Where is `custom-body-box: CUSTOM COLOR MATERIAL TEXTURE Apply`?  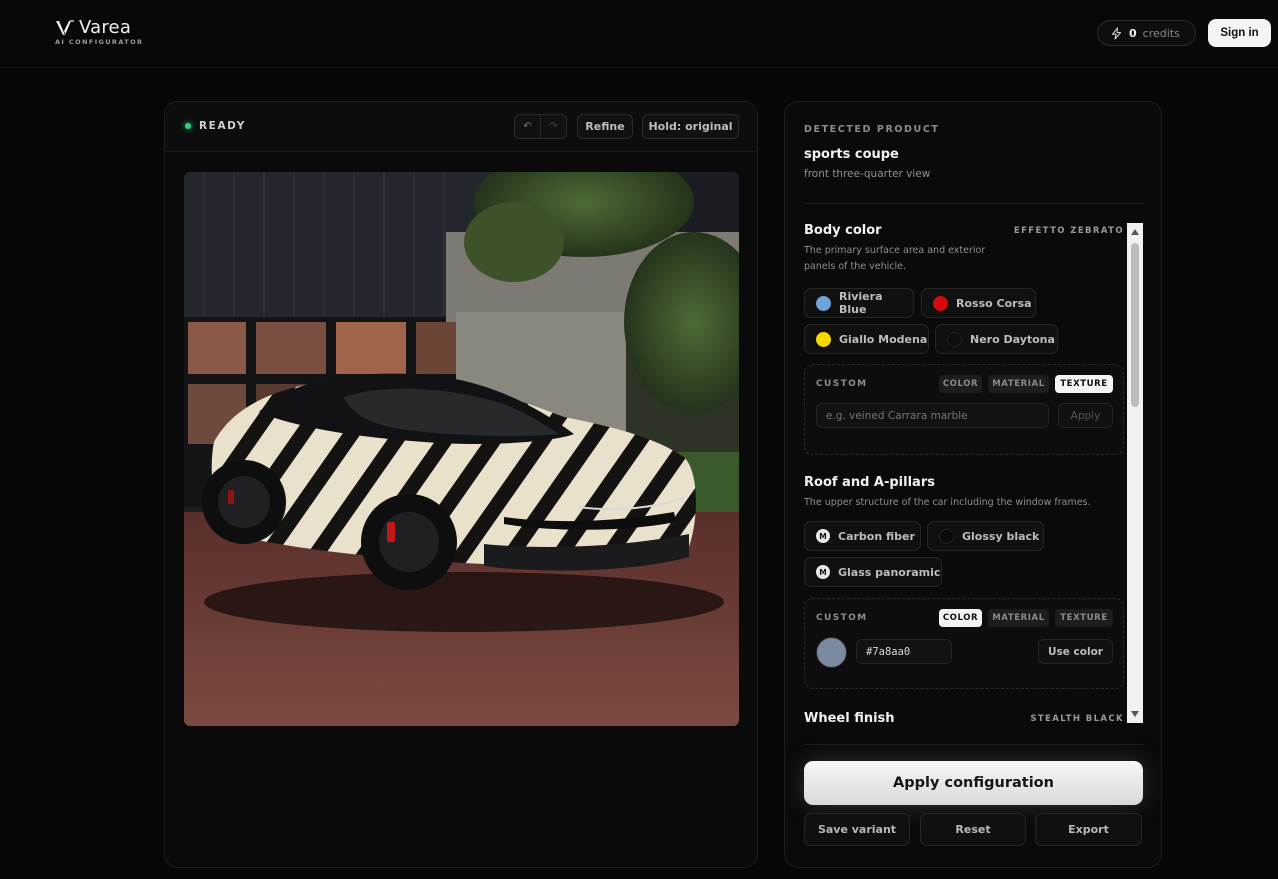
custom-body-box: CUSTOM COLOR MATERIAL TEXTURE Apply is located at coordinates (964, 409).